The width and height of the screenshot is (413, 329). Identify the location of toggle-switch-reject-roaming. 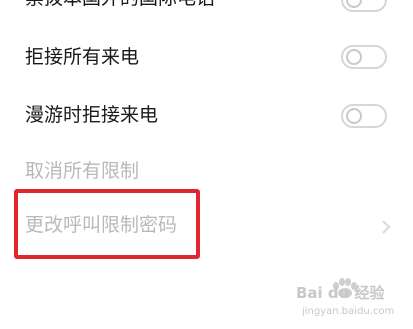
(364, 116).